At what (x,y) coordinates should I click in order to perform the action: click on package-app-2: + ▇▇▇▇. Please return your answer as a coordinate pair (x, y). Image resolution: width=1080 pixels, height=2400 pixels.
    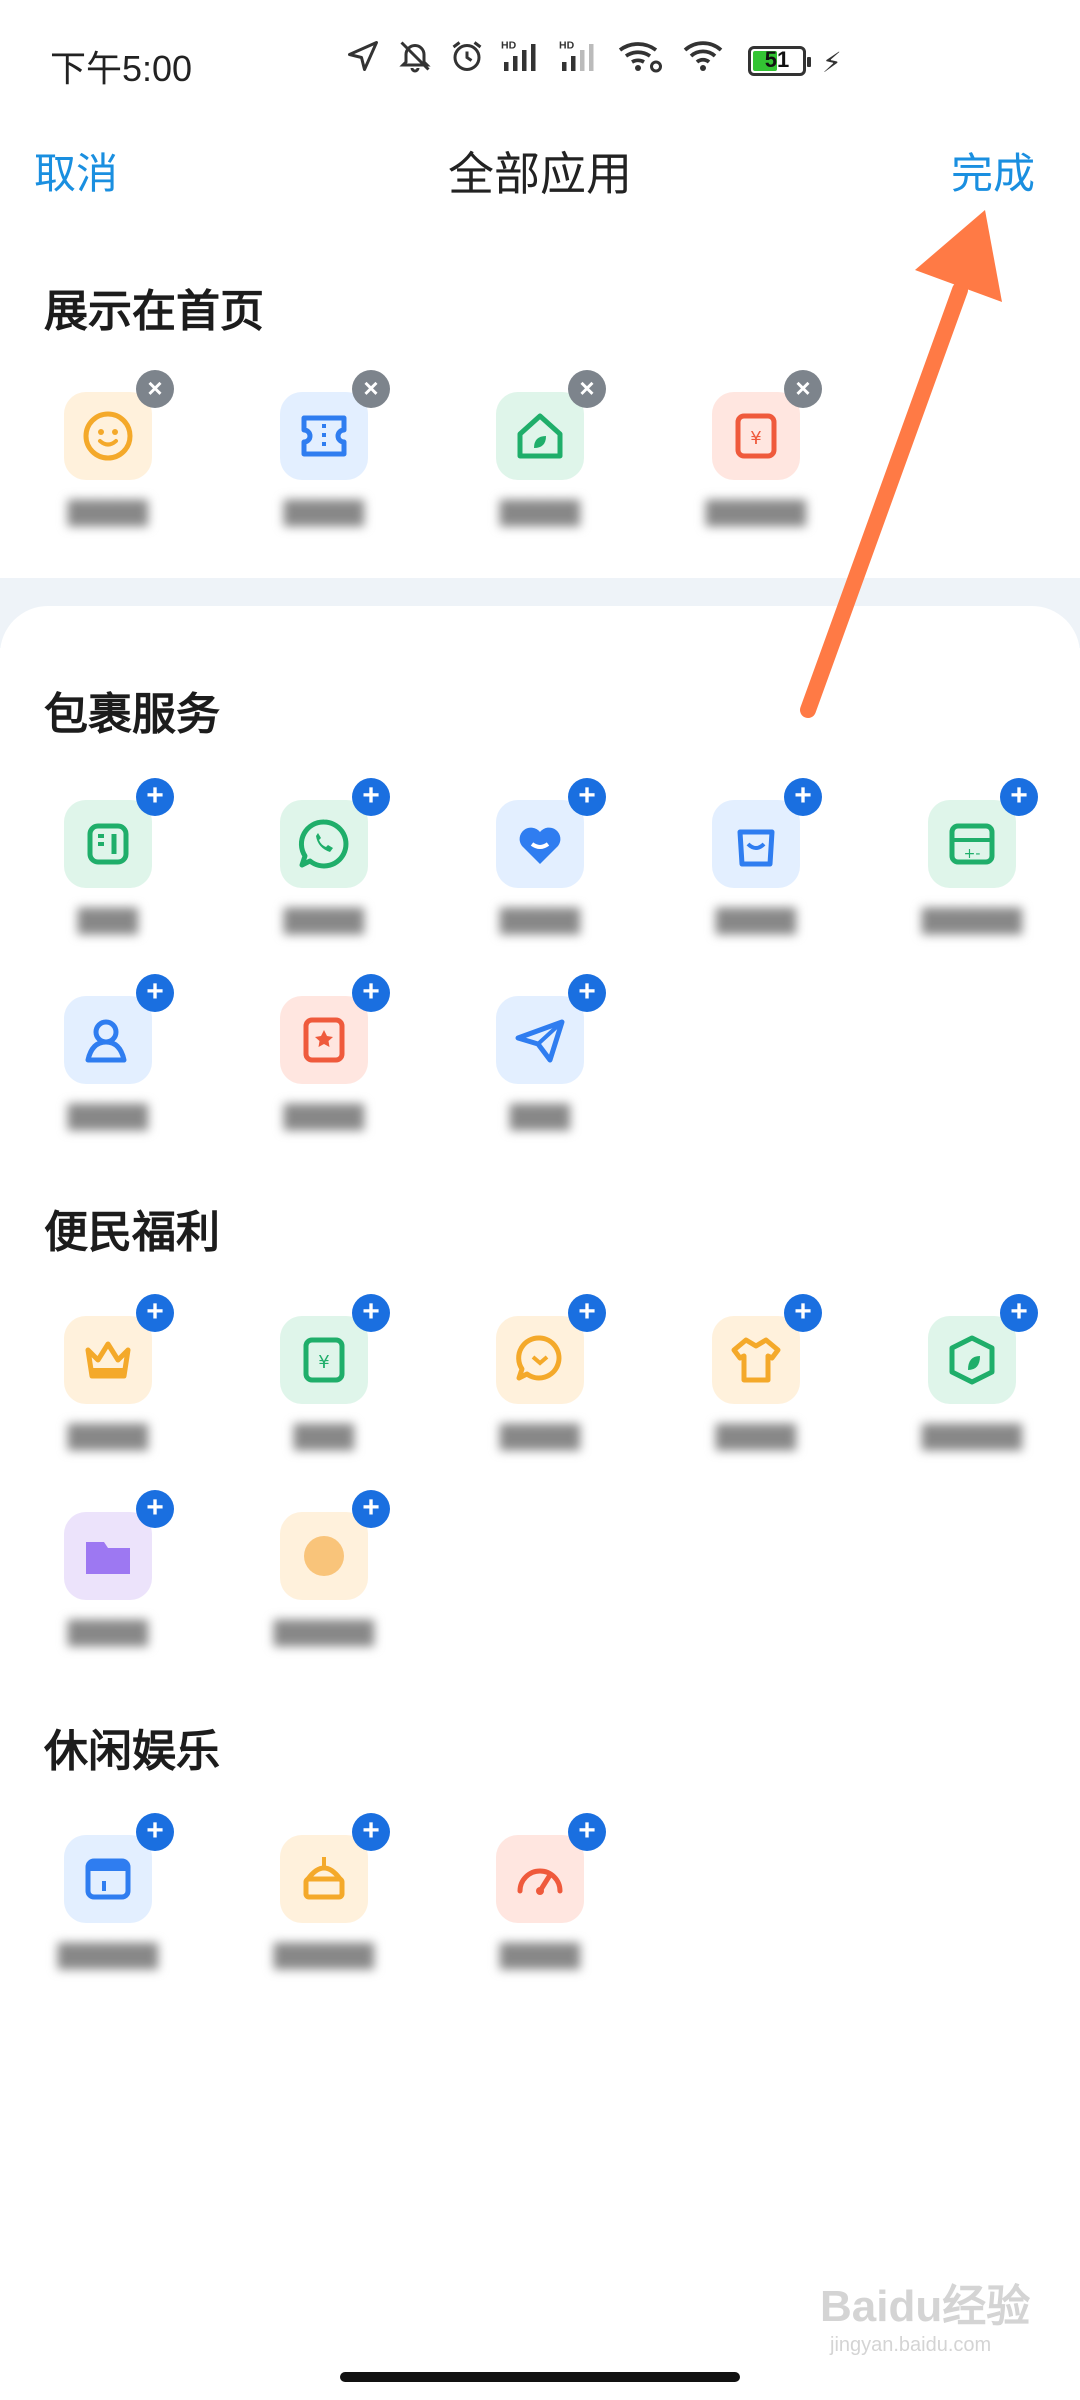
    Looking at the image, I should click on (324, 879).